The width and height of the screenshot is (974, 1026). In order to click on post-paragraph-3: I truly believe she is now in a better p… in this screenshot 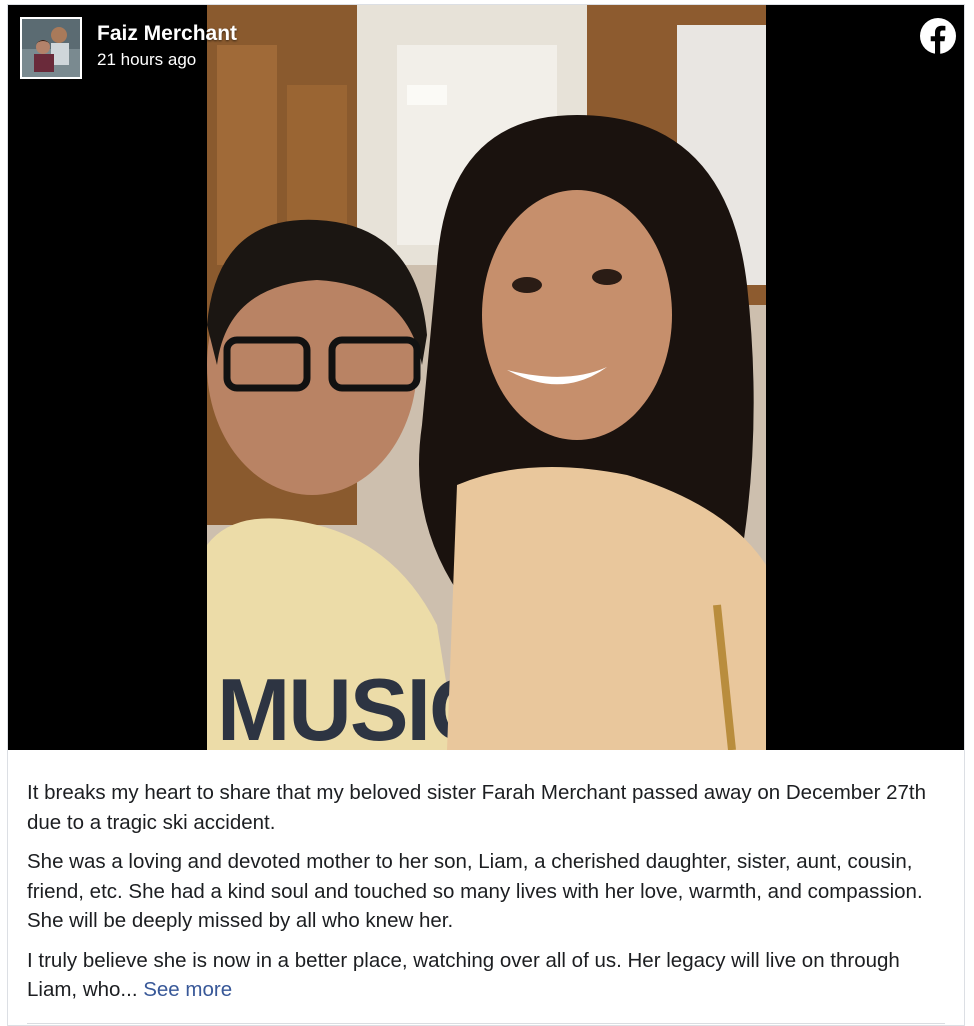, I will do `click(487, 975)`.